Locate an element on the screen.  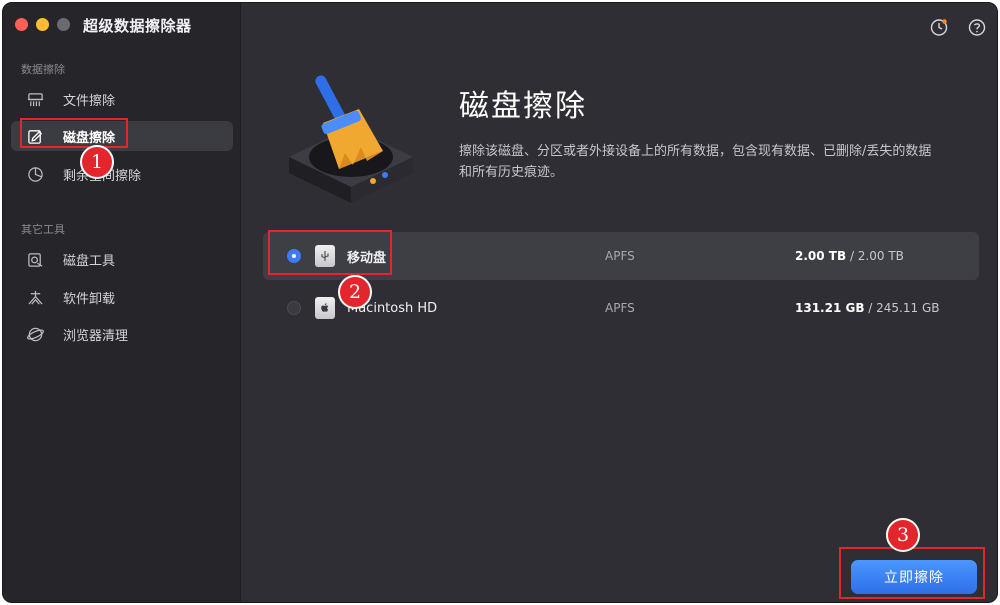
erase-now-button: 立即擦除 is located at coordinates (914, 577).